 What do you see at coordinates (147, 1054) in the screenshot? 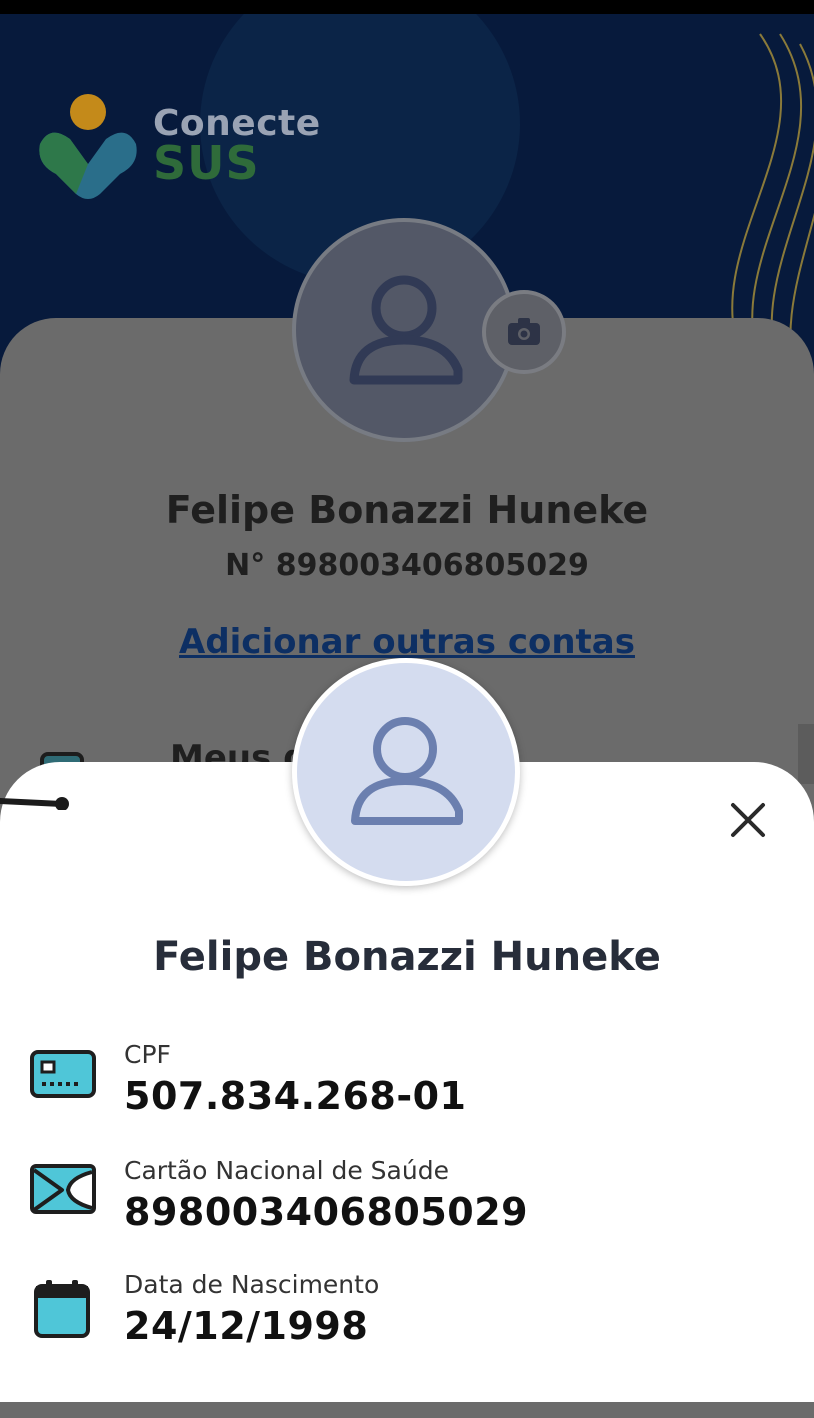
I see `cpf-label: CPF` at bounding box center [147, 1054].